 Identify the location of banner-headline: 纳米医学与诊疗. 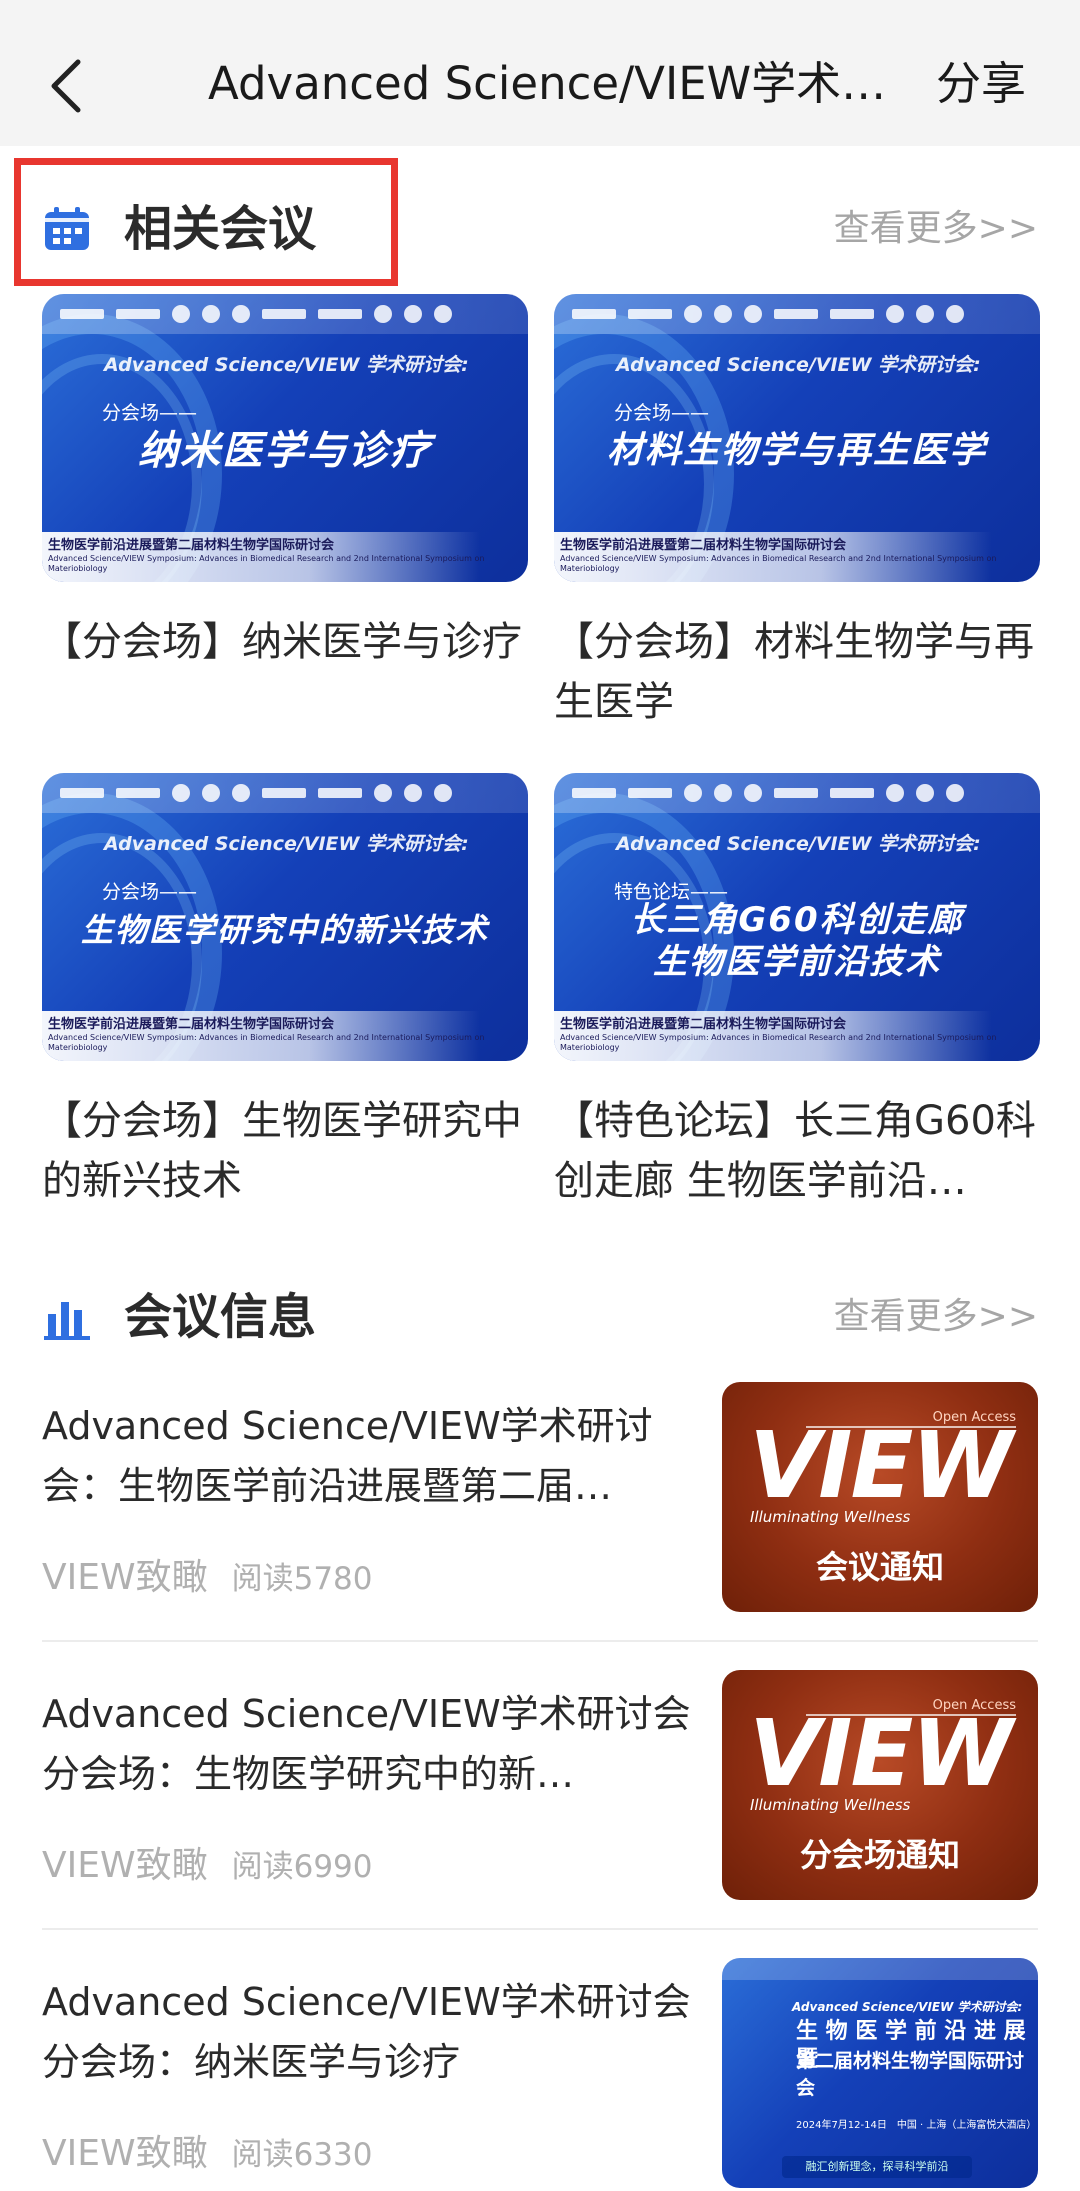
(285, 451).